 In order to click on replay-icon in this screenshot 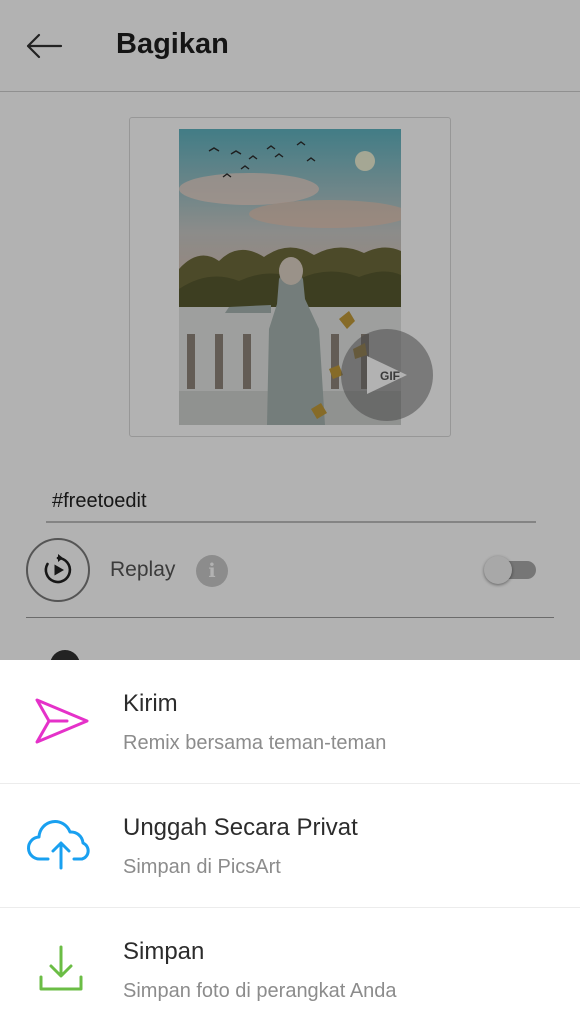, I will do `click(58, 569)`.